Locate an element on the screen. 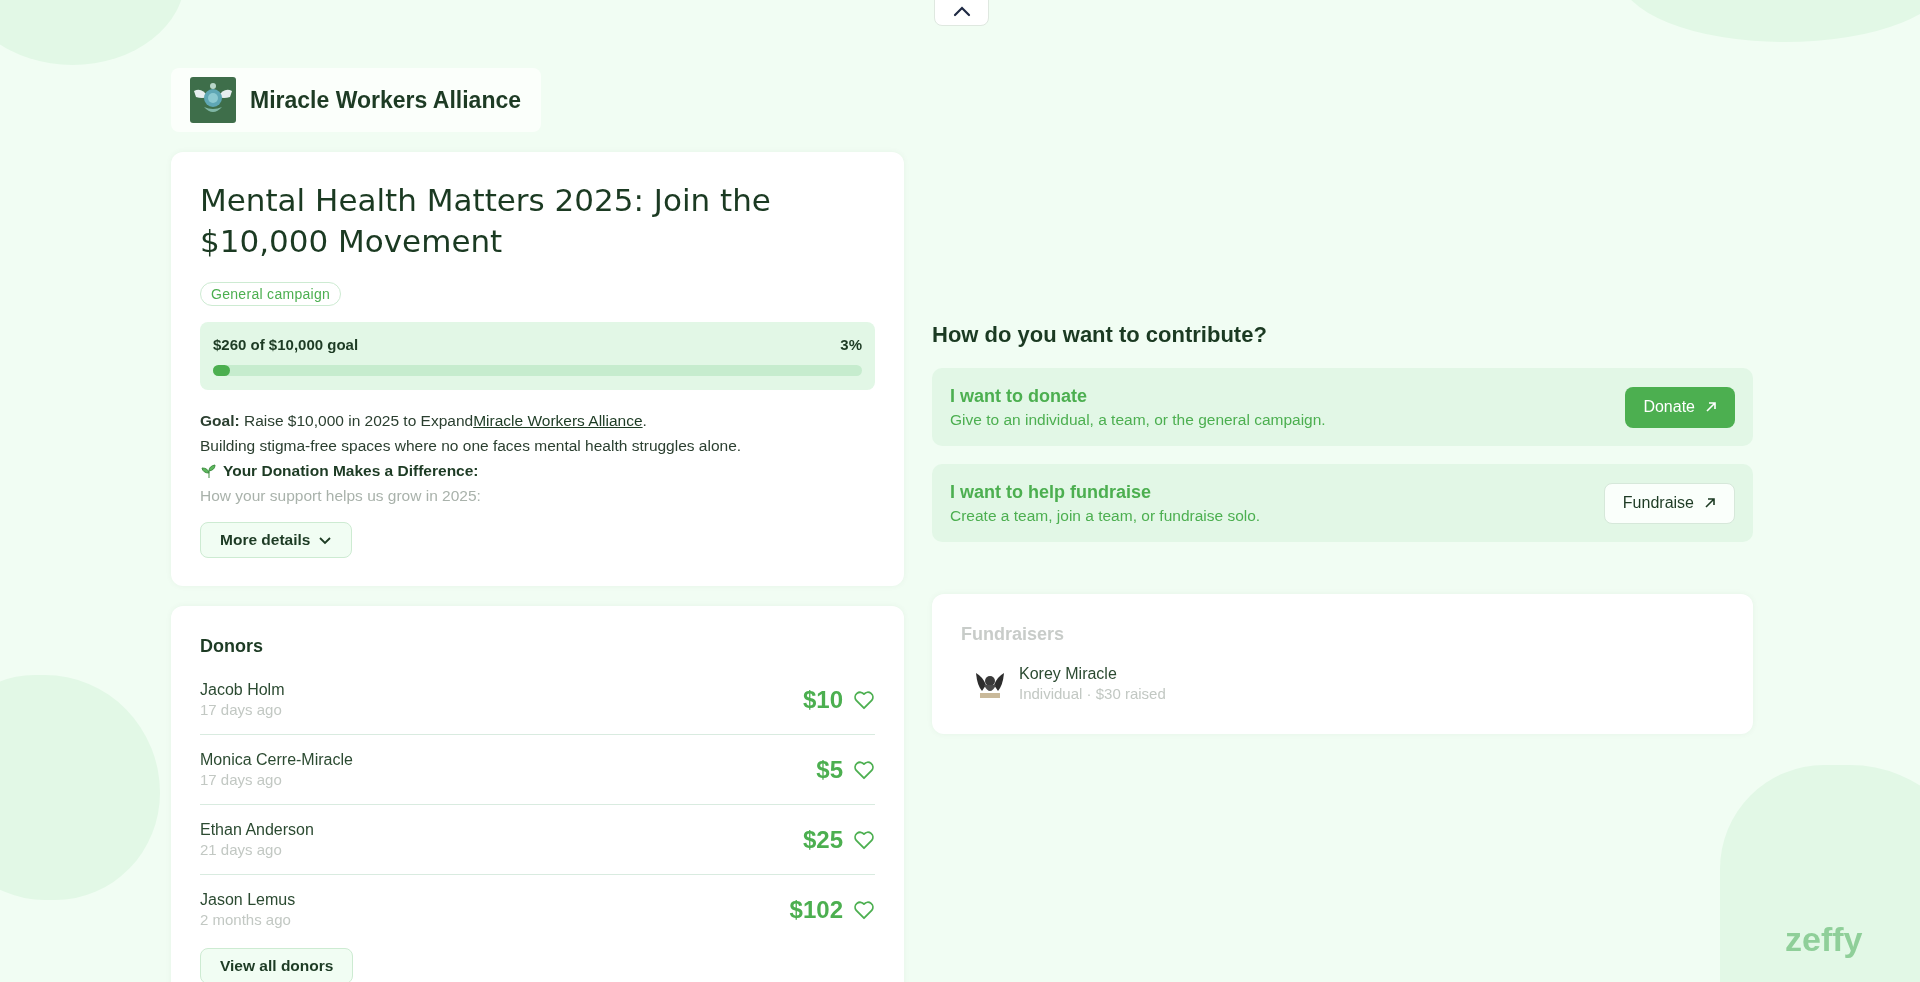  donor-name: Jason Lemus is located at coordinates (248, 900).